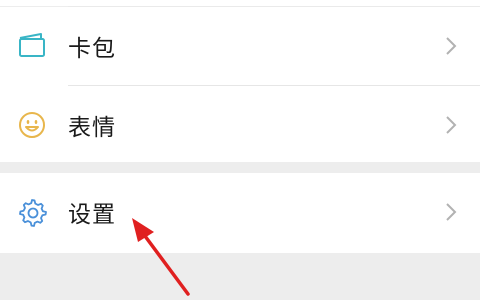 Image resolution: width=480 pixels, height=300 pixels. Describe the element at coordinates (92, 215) in the screenshot. I see `menu-item-label: 设置` at that location.